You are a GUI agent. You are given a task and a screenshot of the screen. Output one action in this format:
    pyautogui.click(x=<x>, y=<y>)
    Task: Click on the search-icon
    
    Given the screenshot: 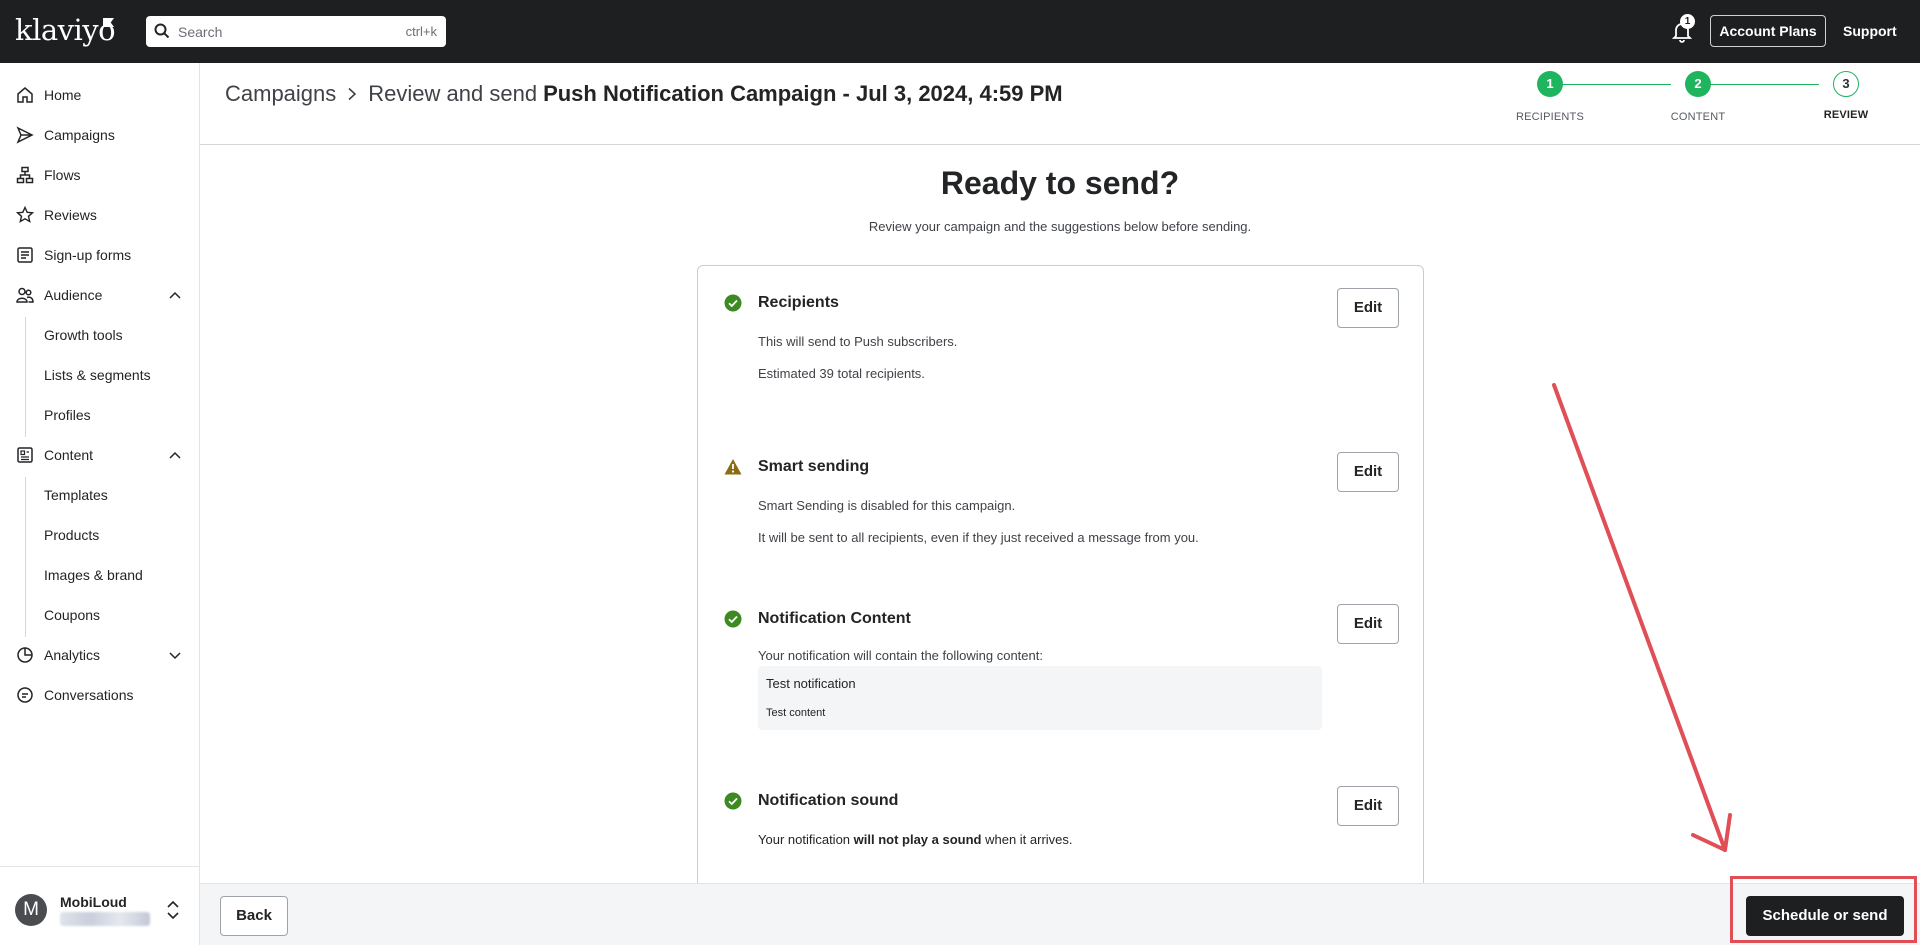 What is the action you would take?
    pyautogui.click(x=162, y=31)
    